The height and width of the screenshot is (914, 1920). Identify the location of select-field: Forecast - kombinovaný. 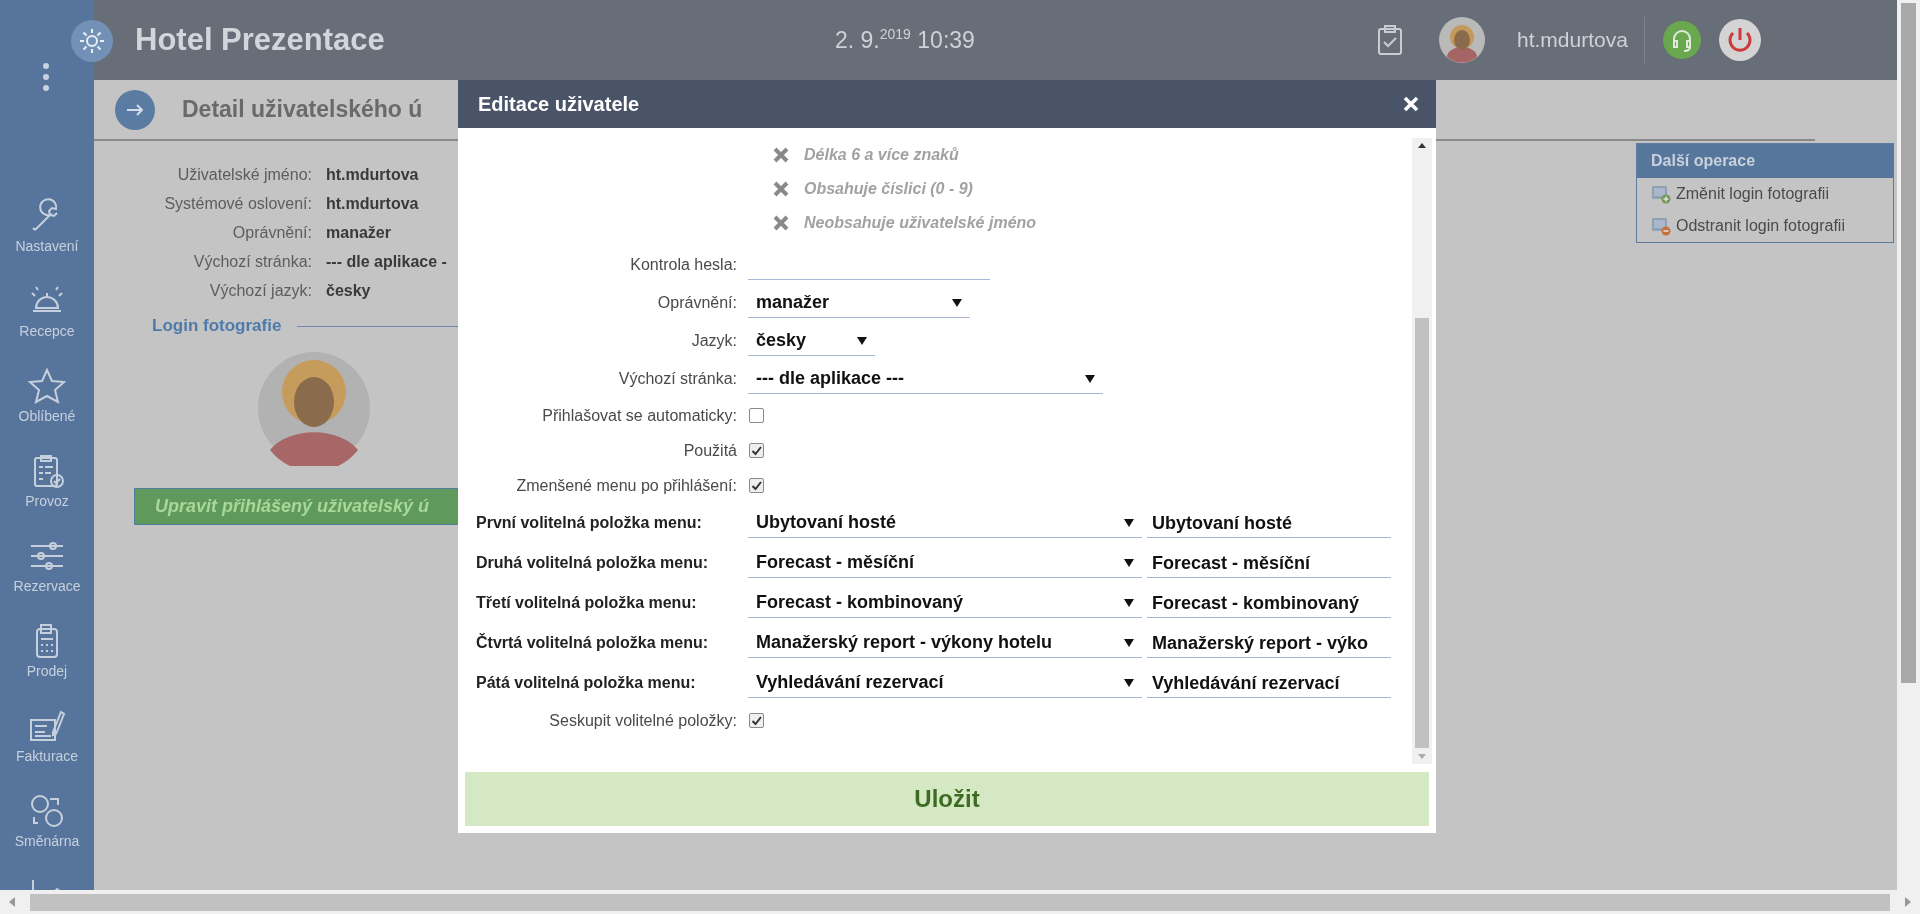
(945, 603).